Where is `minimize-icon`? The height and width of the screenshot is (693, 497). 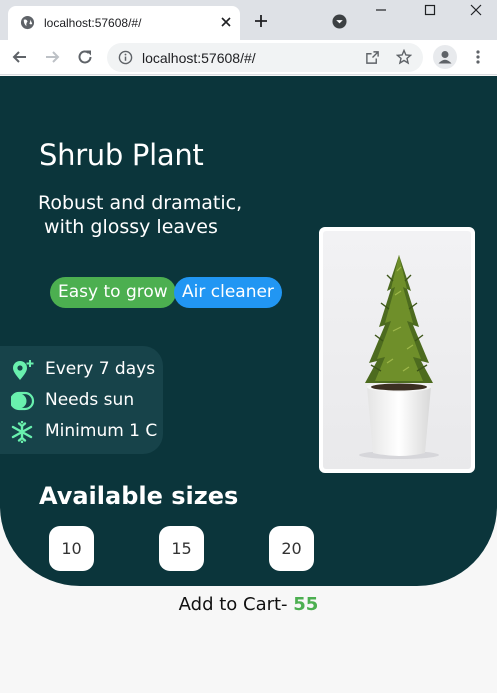
minimize-icon is located at coordinates (381, 10).